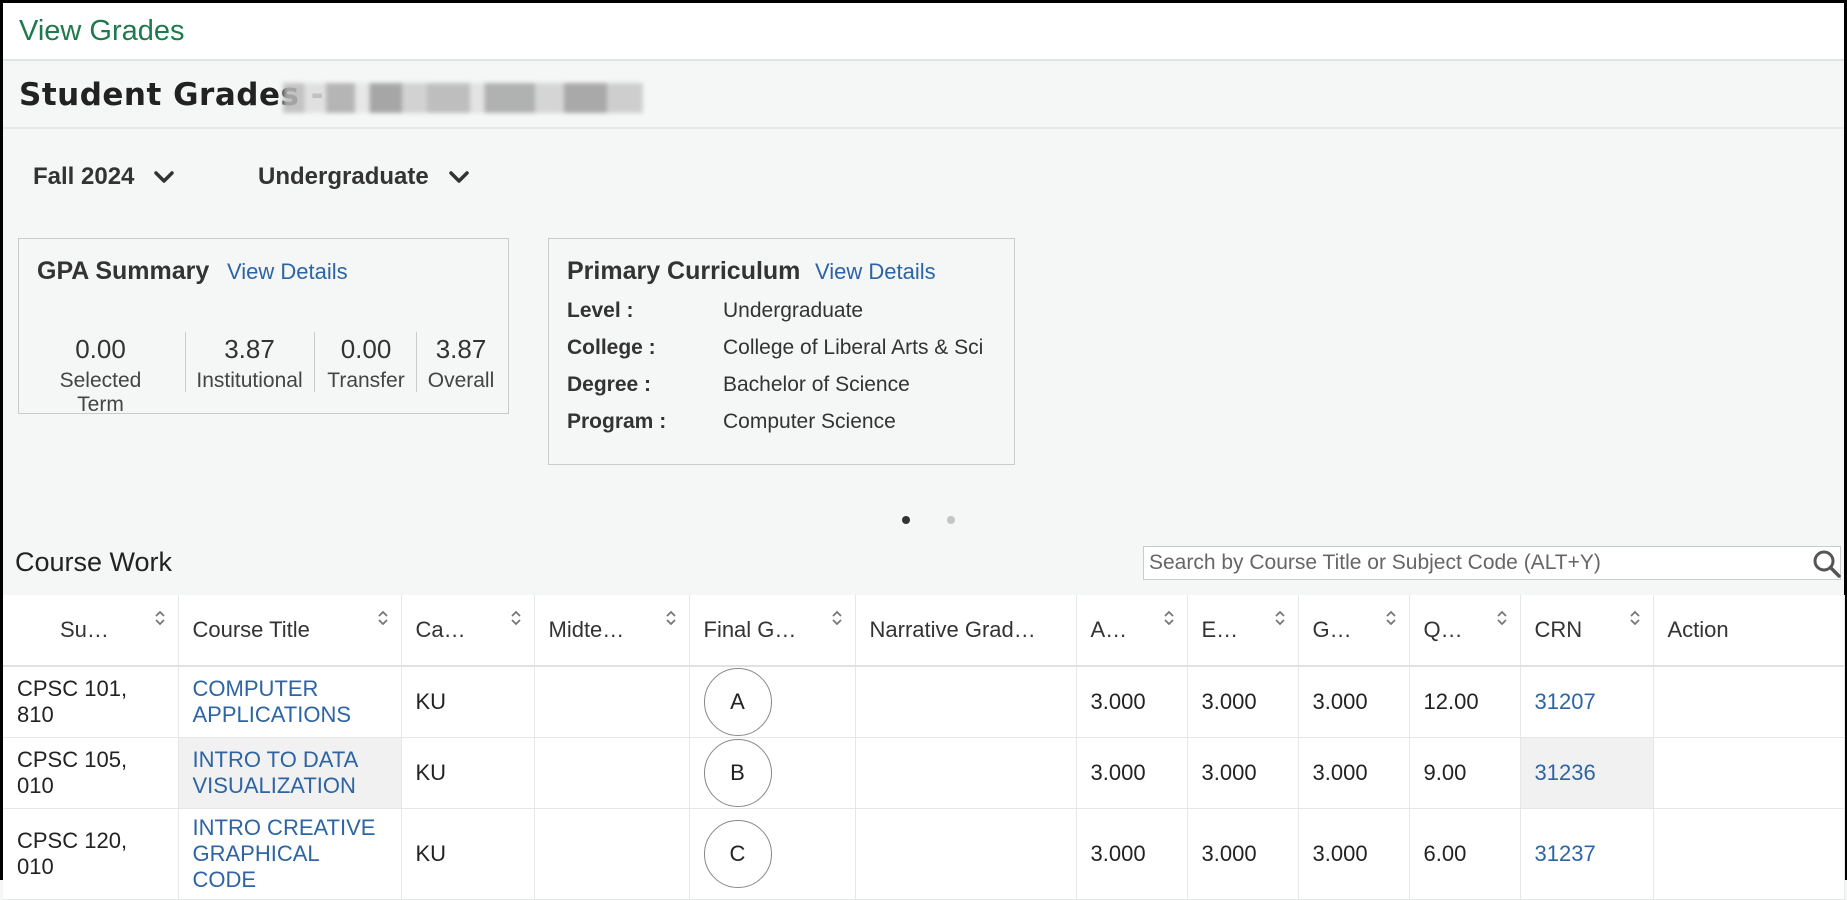 Image resolution: width=1847 pixels, height=900 pixels. What do you see at coordinates (875, 272) in the screenshot?
I see `curriculum-view-details-link: View Details` at bounding box center [875, 272].